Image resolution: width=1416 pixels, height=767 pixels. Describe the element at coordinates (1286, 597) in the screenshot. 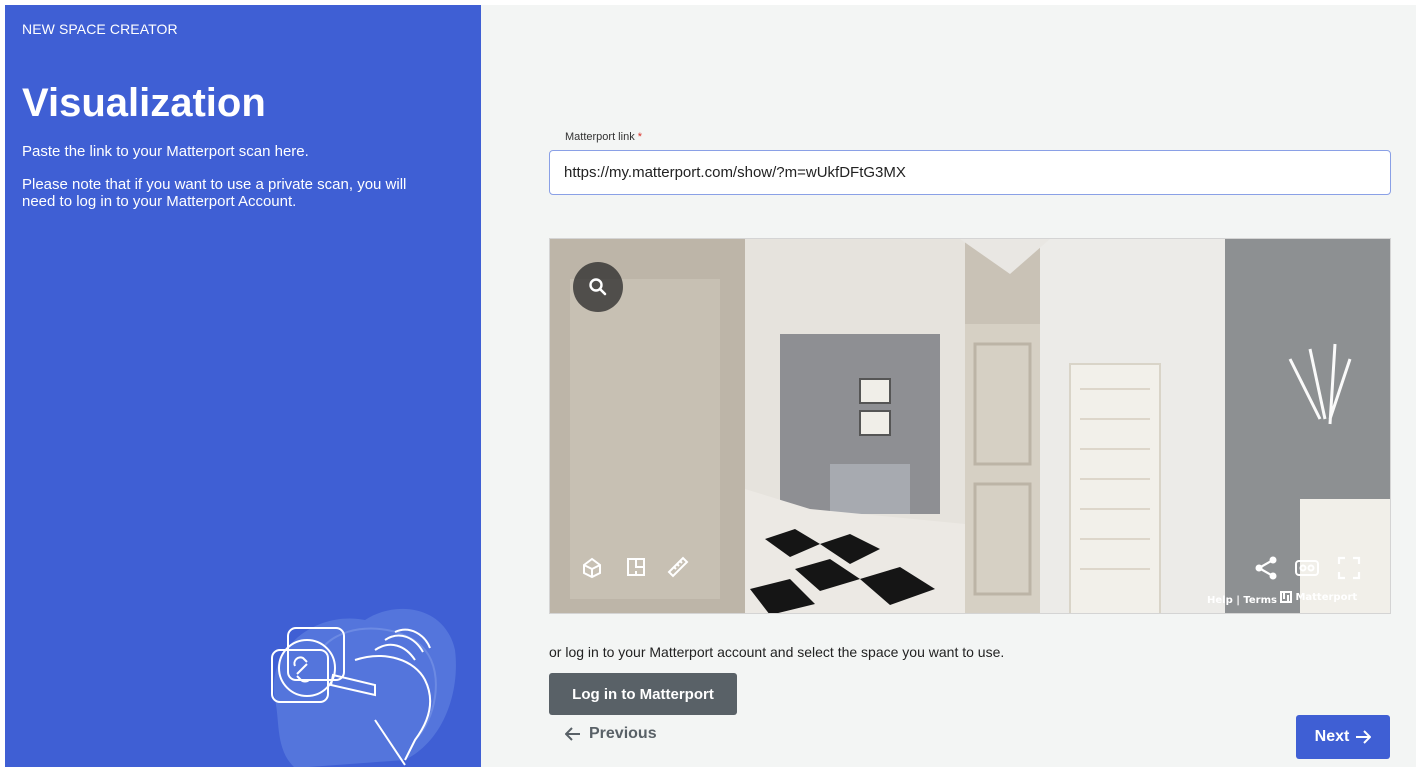

I see `matterport-logo-icon` at that location.